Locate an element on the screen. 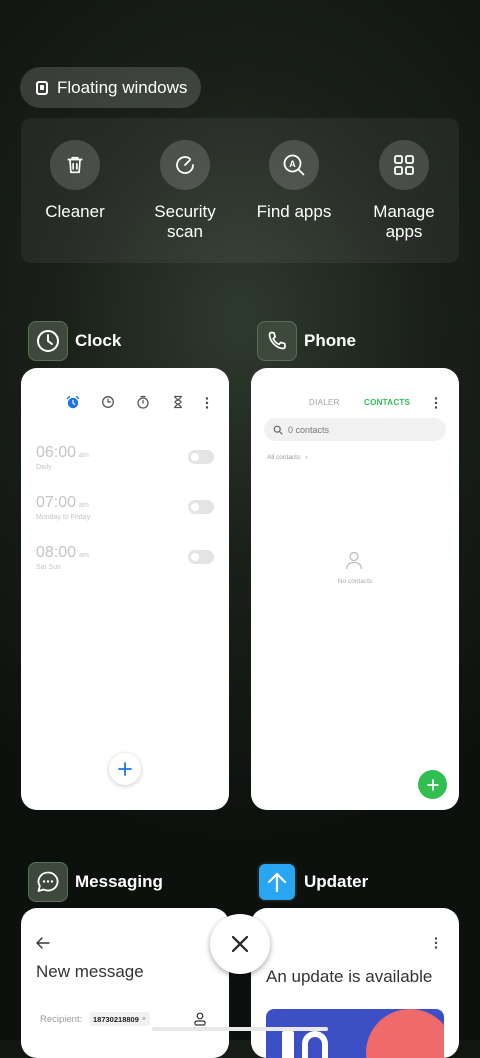 The width and height of the screenshot is (480, 1058). floating-windows-button: Floating windows is located at coordinates (110, 87).